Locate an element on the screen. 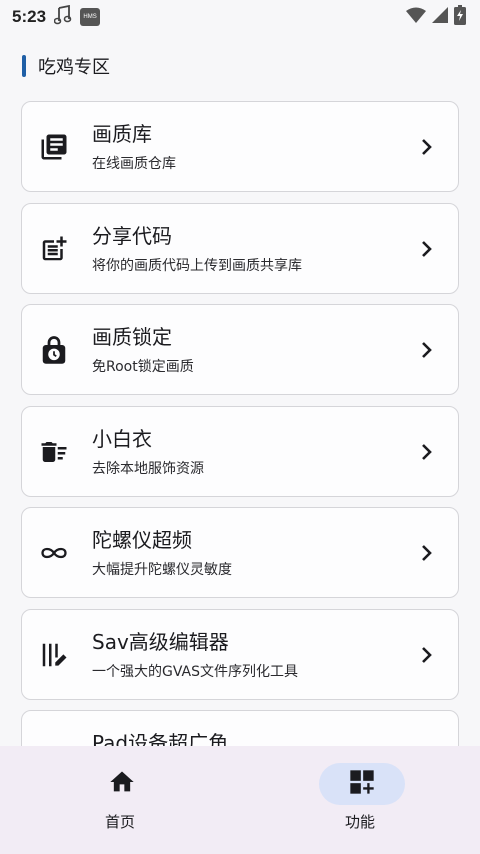 The width and height of the screenshot is (480, 854). section-accent-bar is located at coordinates (24, 66).